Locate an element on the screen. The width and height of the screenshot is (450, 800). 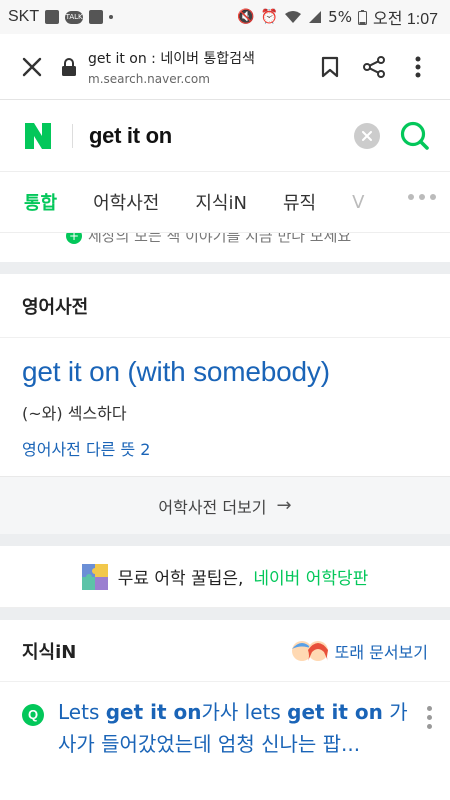
kin-header: 지식iN 또래 문서보기 is located at coordinates (225, 651).